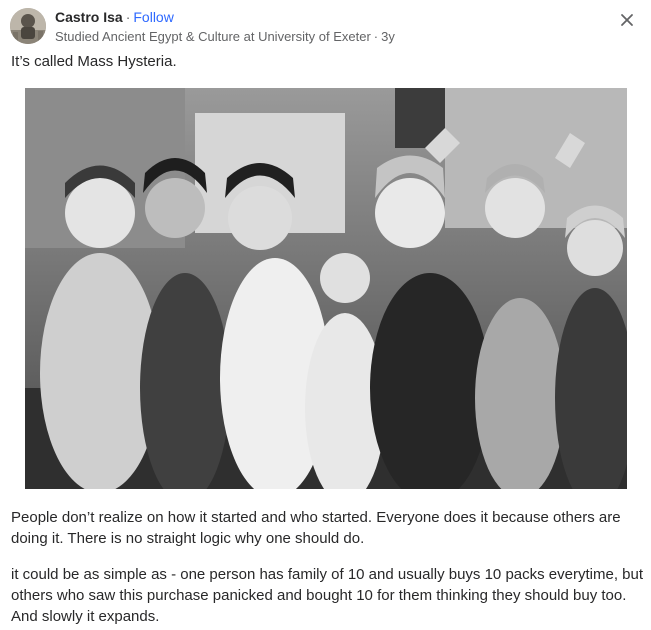  I want to click on author-name: Castro Isa, so click(89, 17).